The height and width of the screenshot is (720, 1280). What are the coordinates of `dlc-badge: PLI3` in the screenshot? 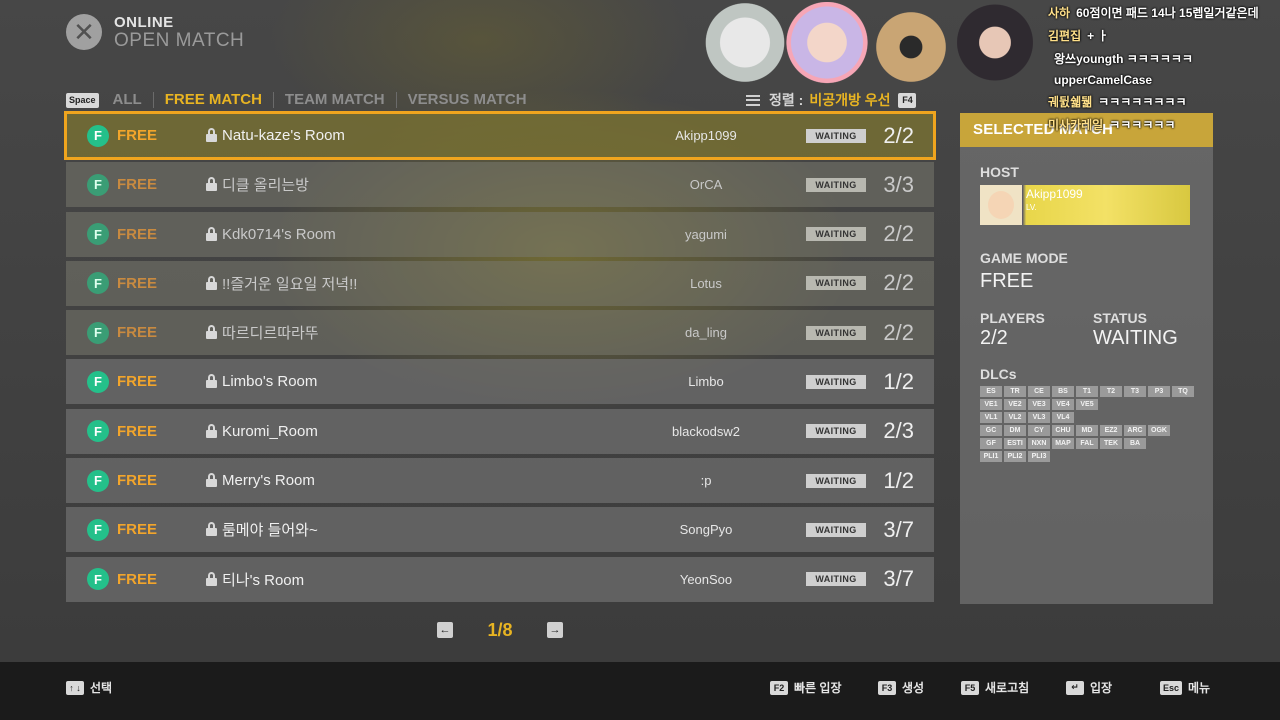 It's located at (1039, 456).